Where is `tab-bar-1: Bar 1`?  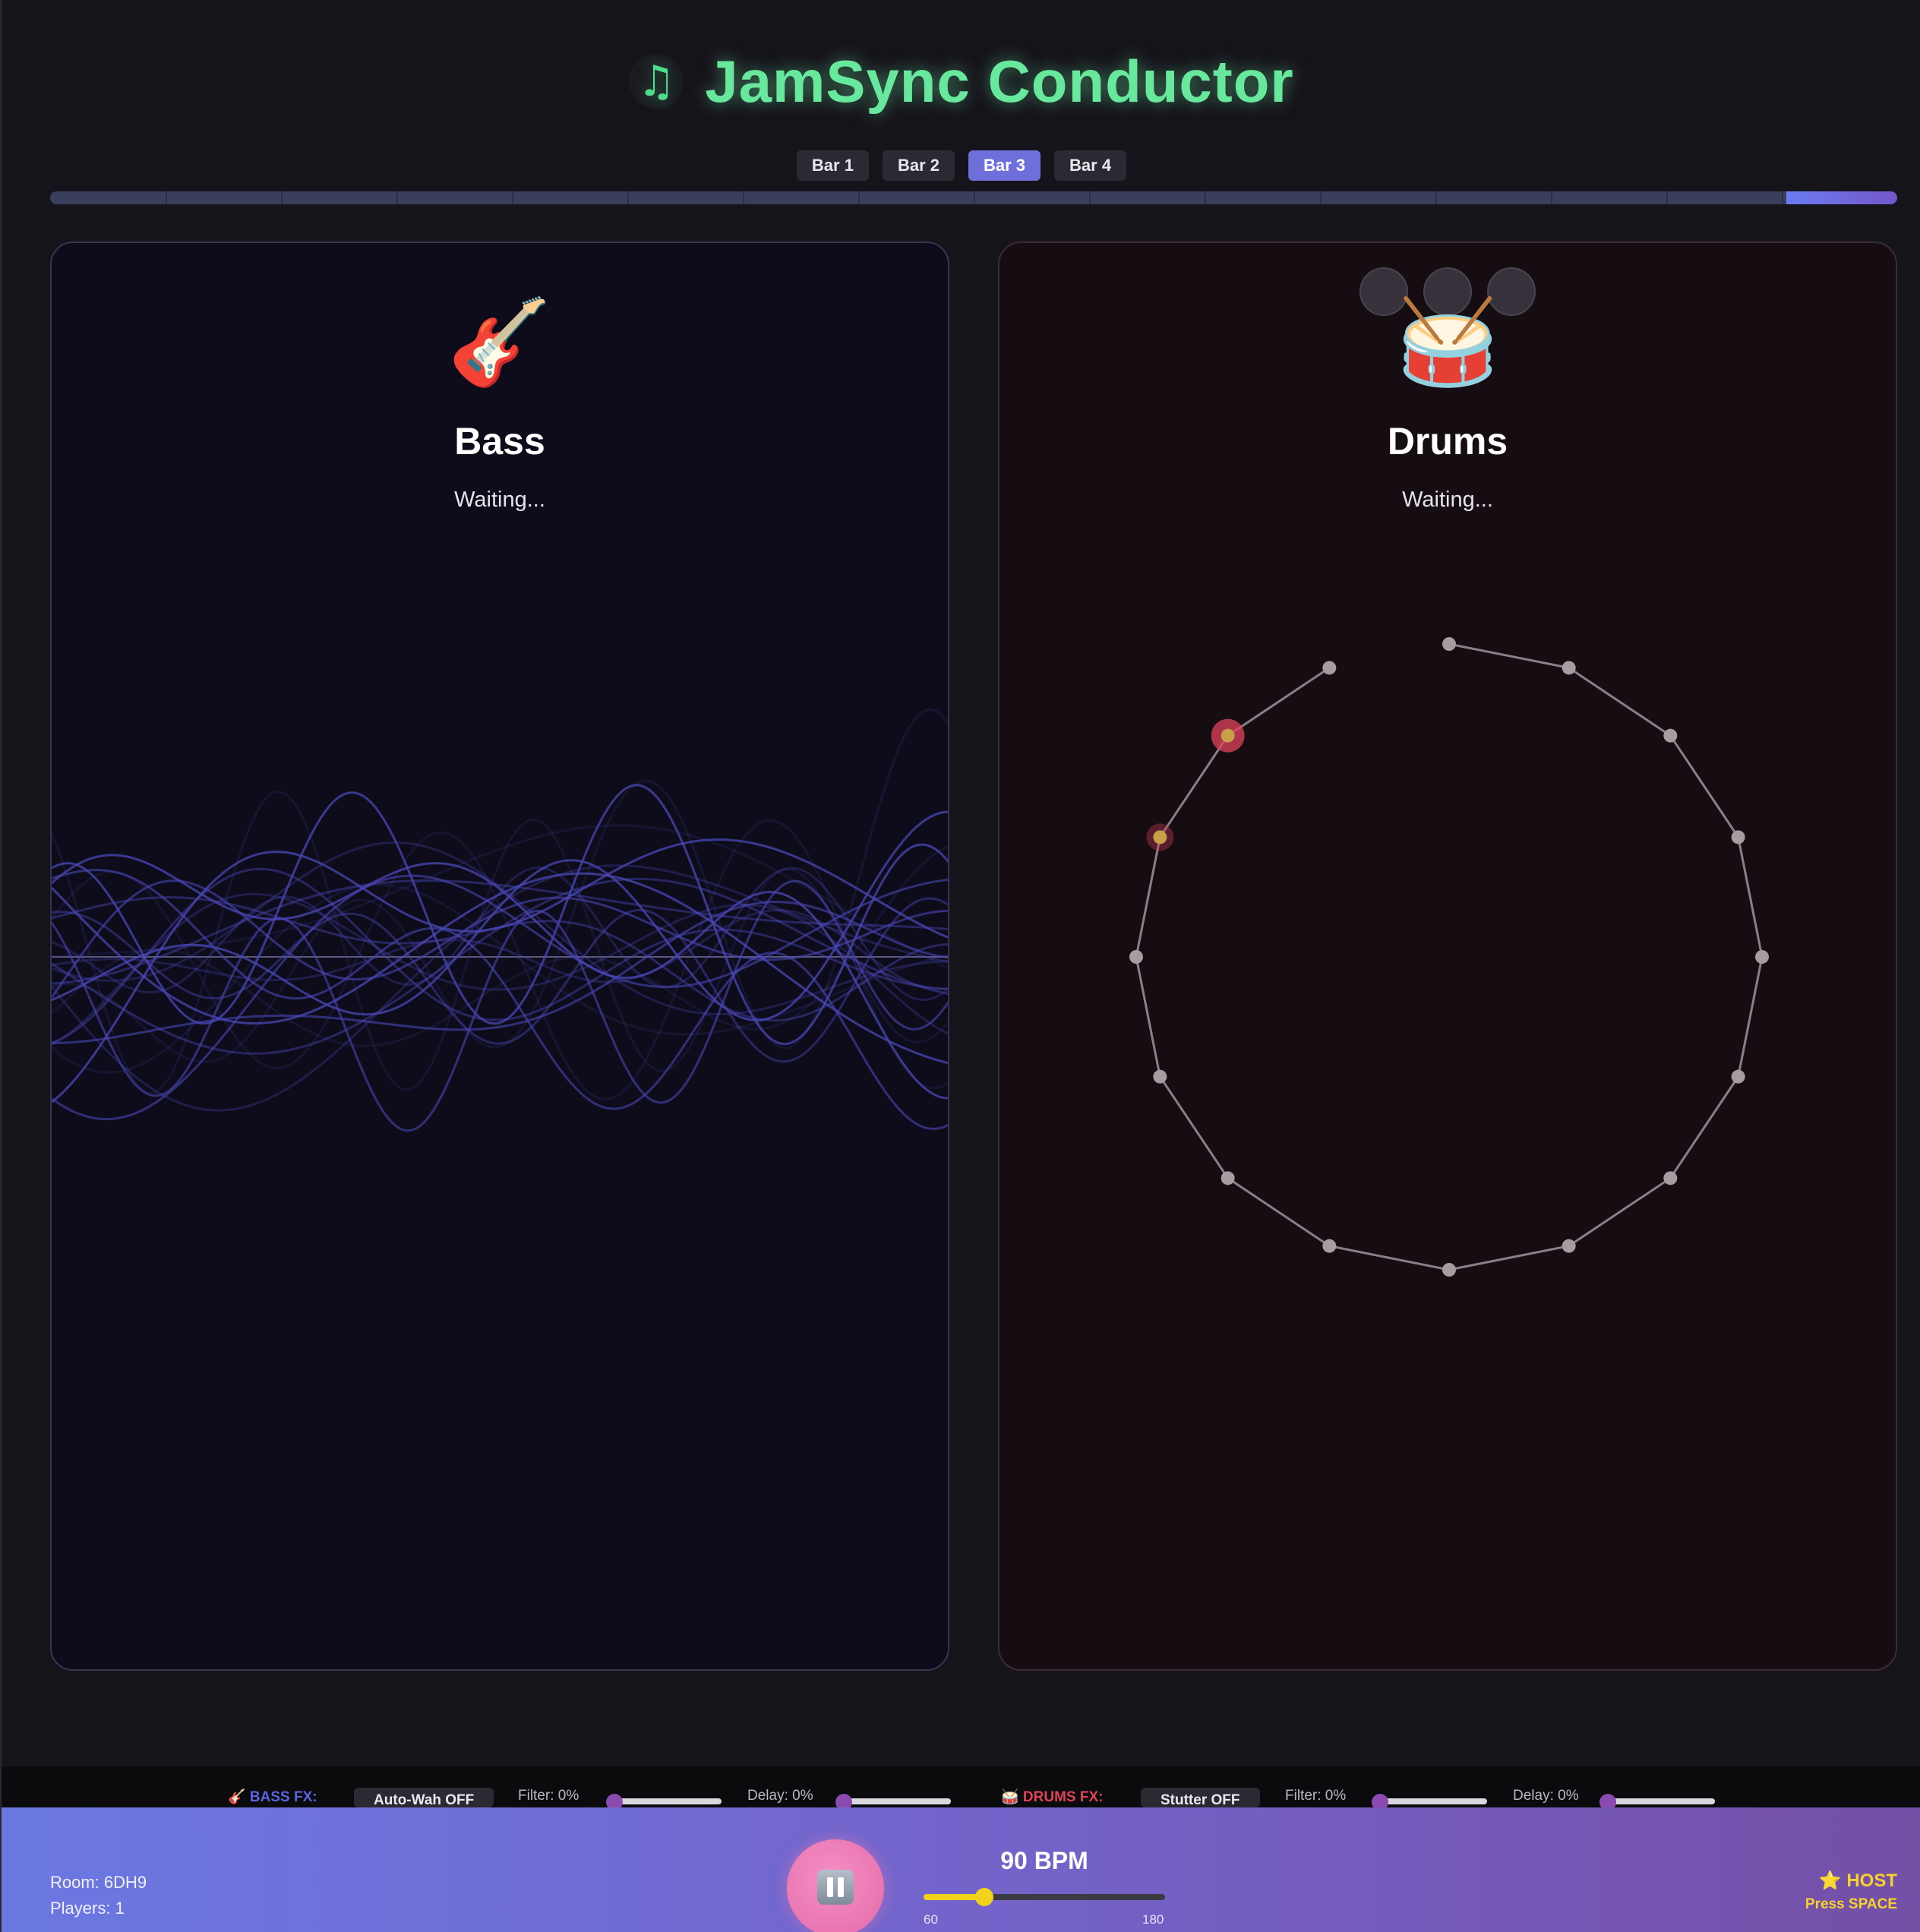
tab-bar-1: Bar 1 is located at coordinates (832, 165).